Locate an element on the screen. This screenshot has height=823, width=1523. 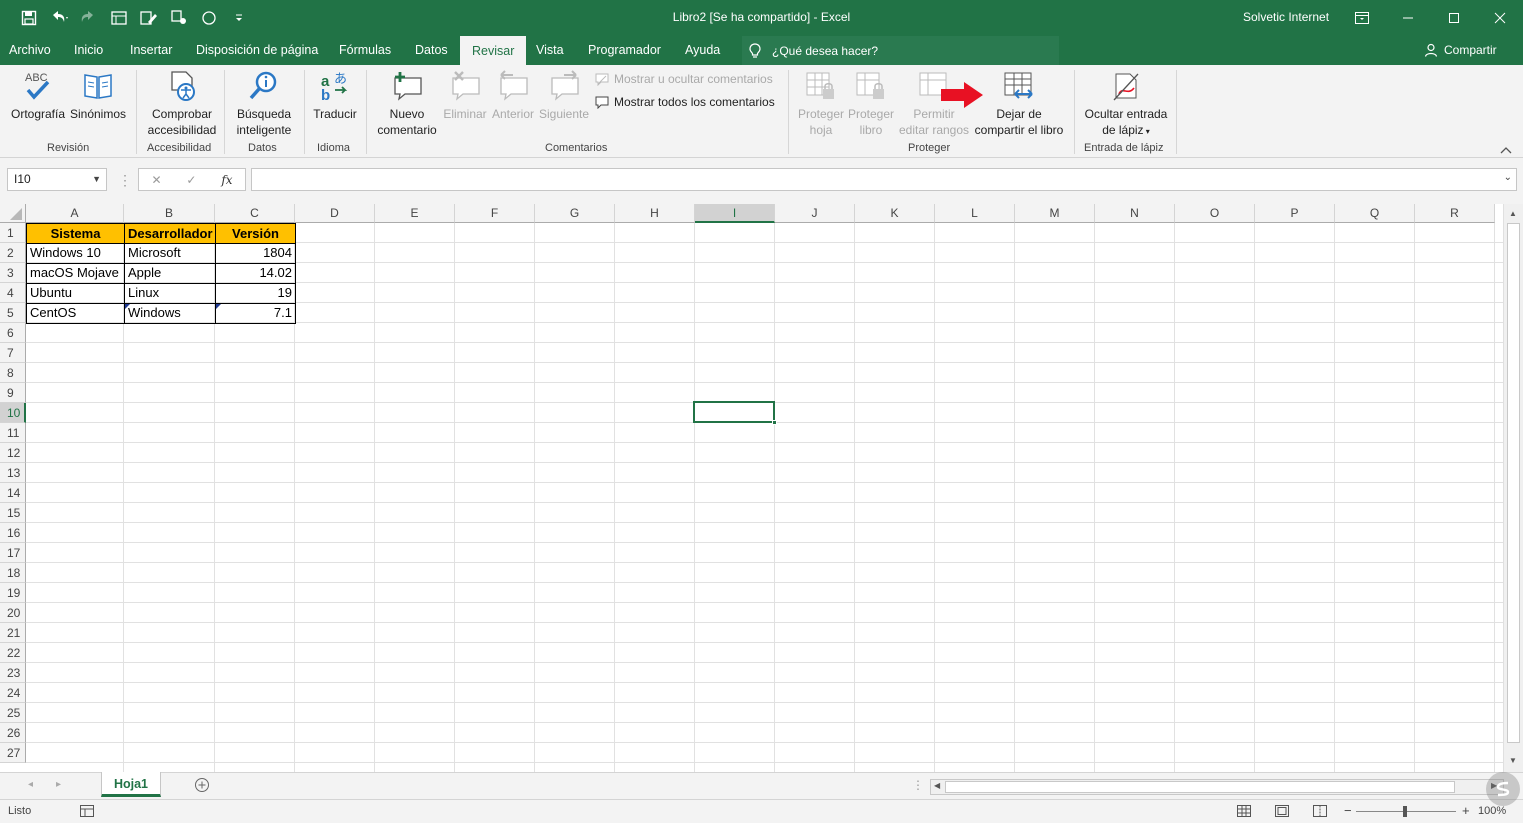
row-header-7: 7 is located at coordinates (13, 353).